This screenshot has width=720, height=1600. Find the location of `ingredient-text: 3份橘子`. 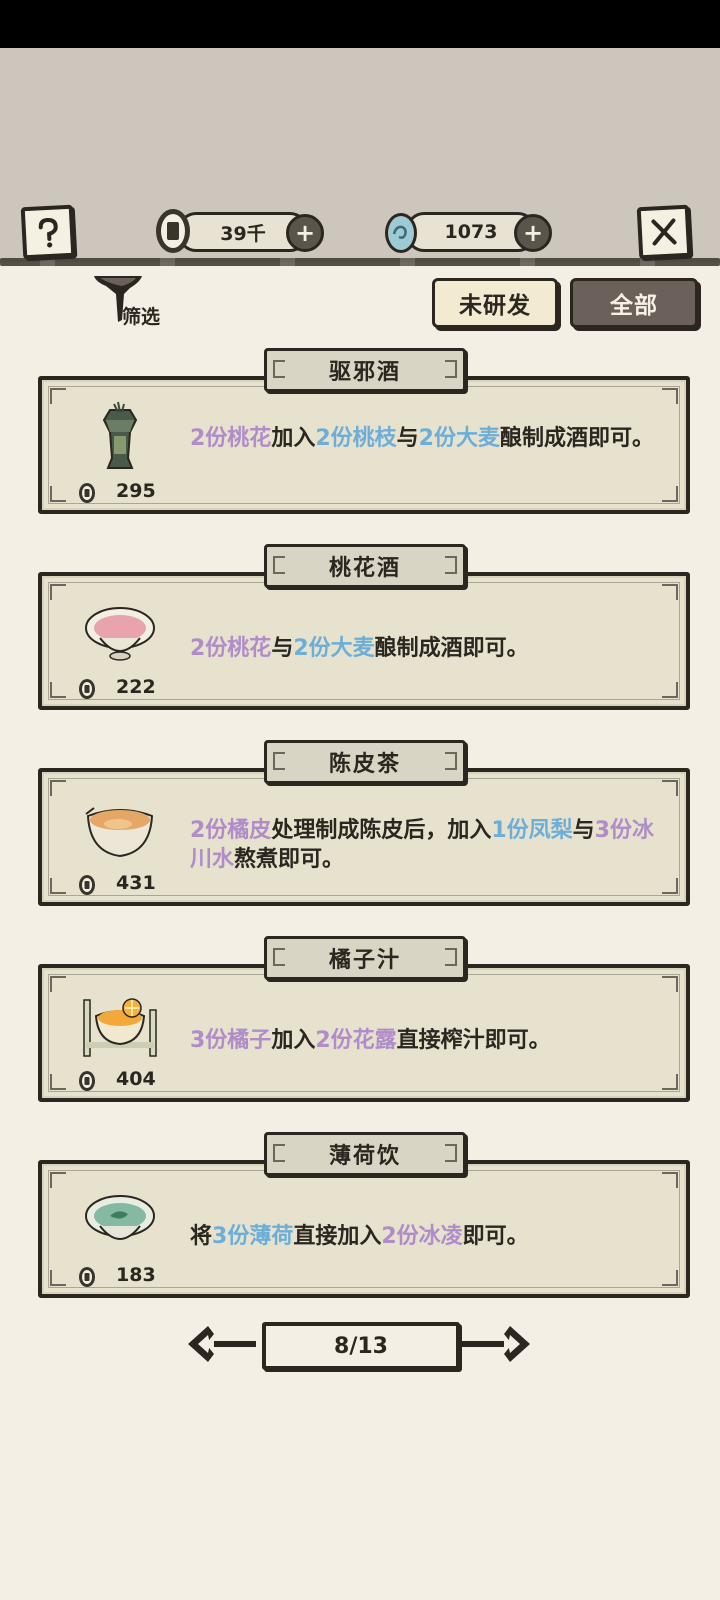

ingredient-text: 3份橘子 is located at coordinates (231, 1040).